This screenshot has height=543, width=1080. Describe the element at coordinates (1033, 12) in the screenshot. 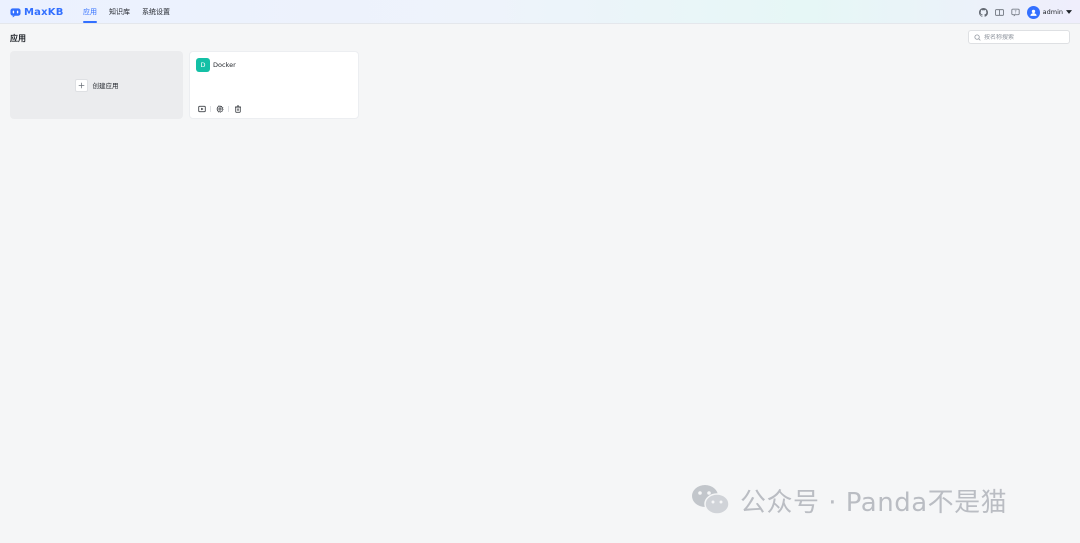

I see `avatar-icon` at that location.